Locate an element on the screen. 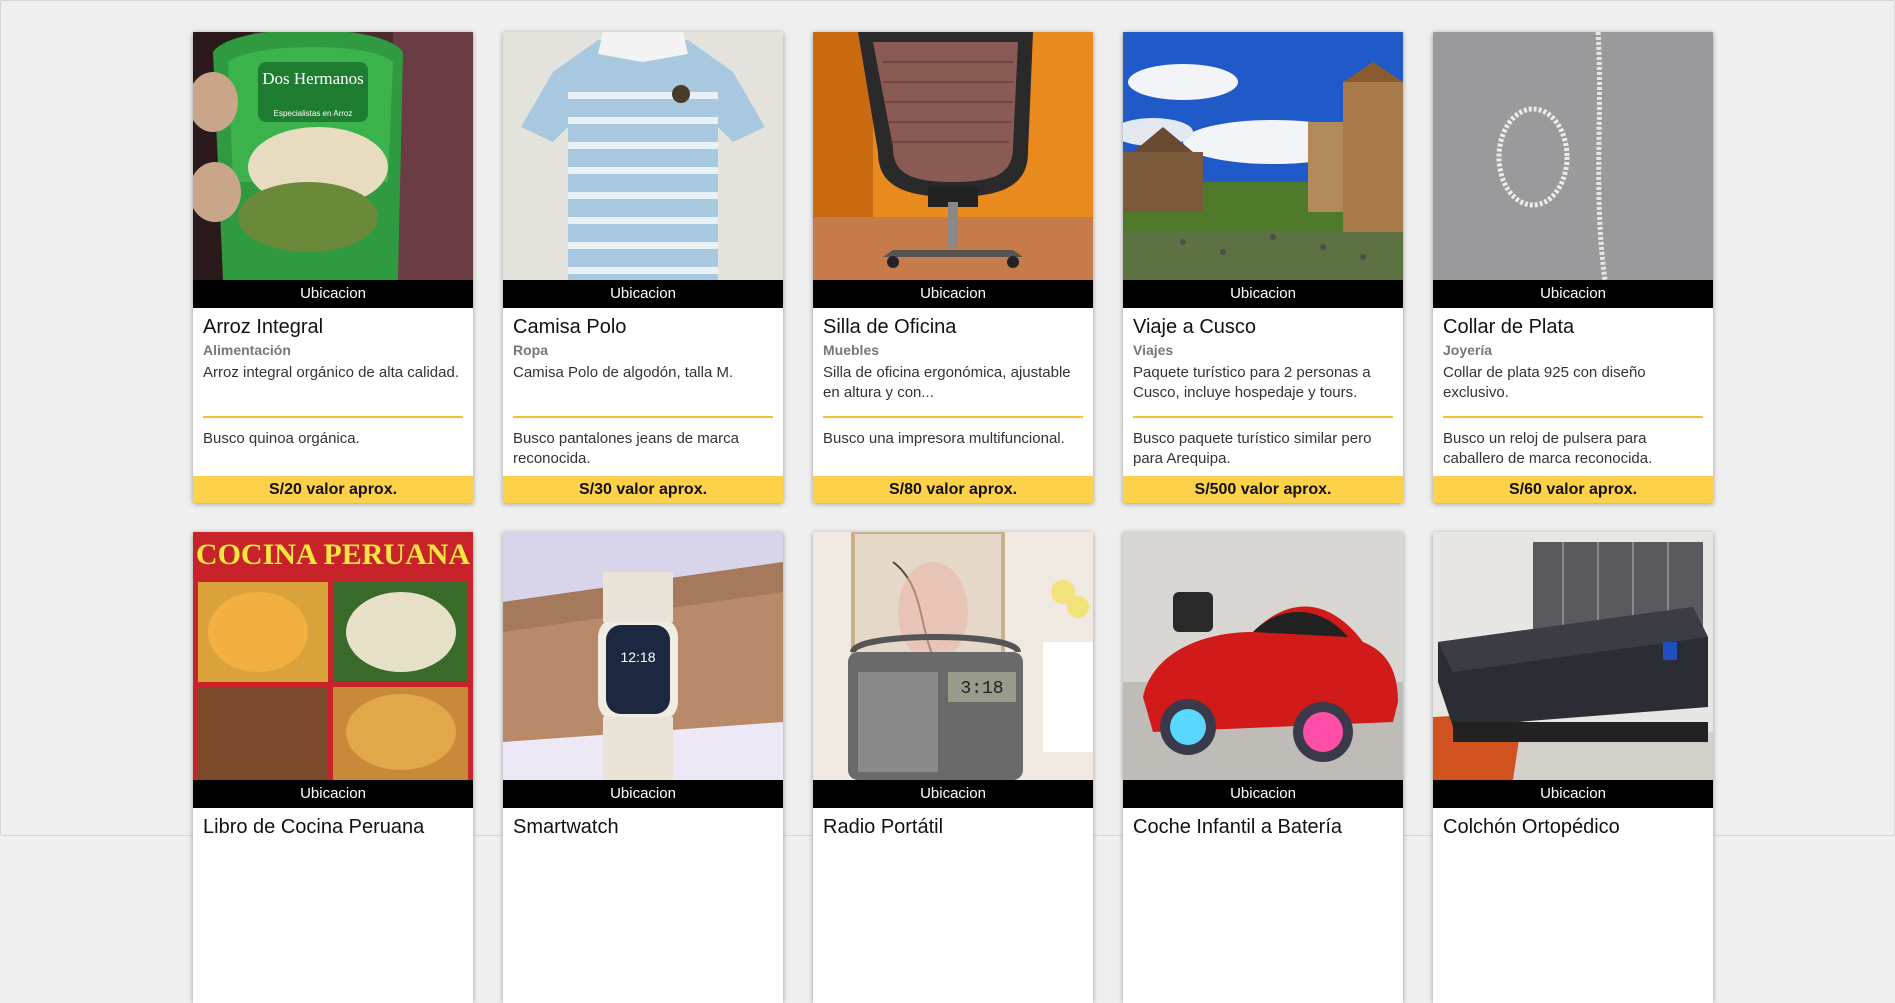  product-category: Alimentación is located at coordinates (247, 350).